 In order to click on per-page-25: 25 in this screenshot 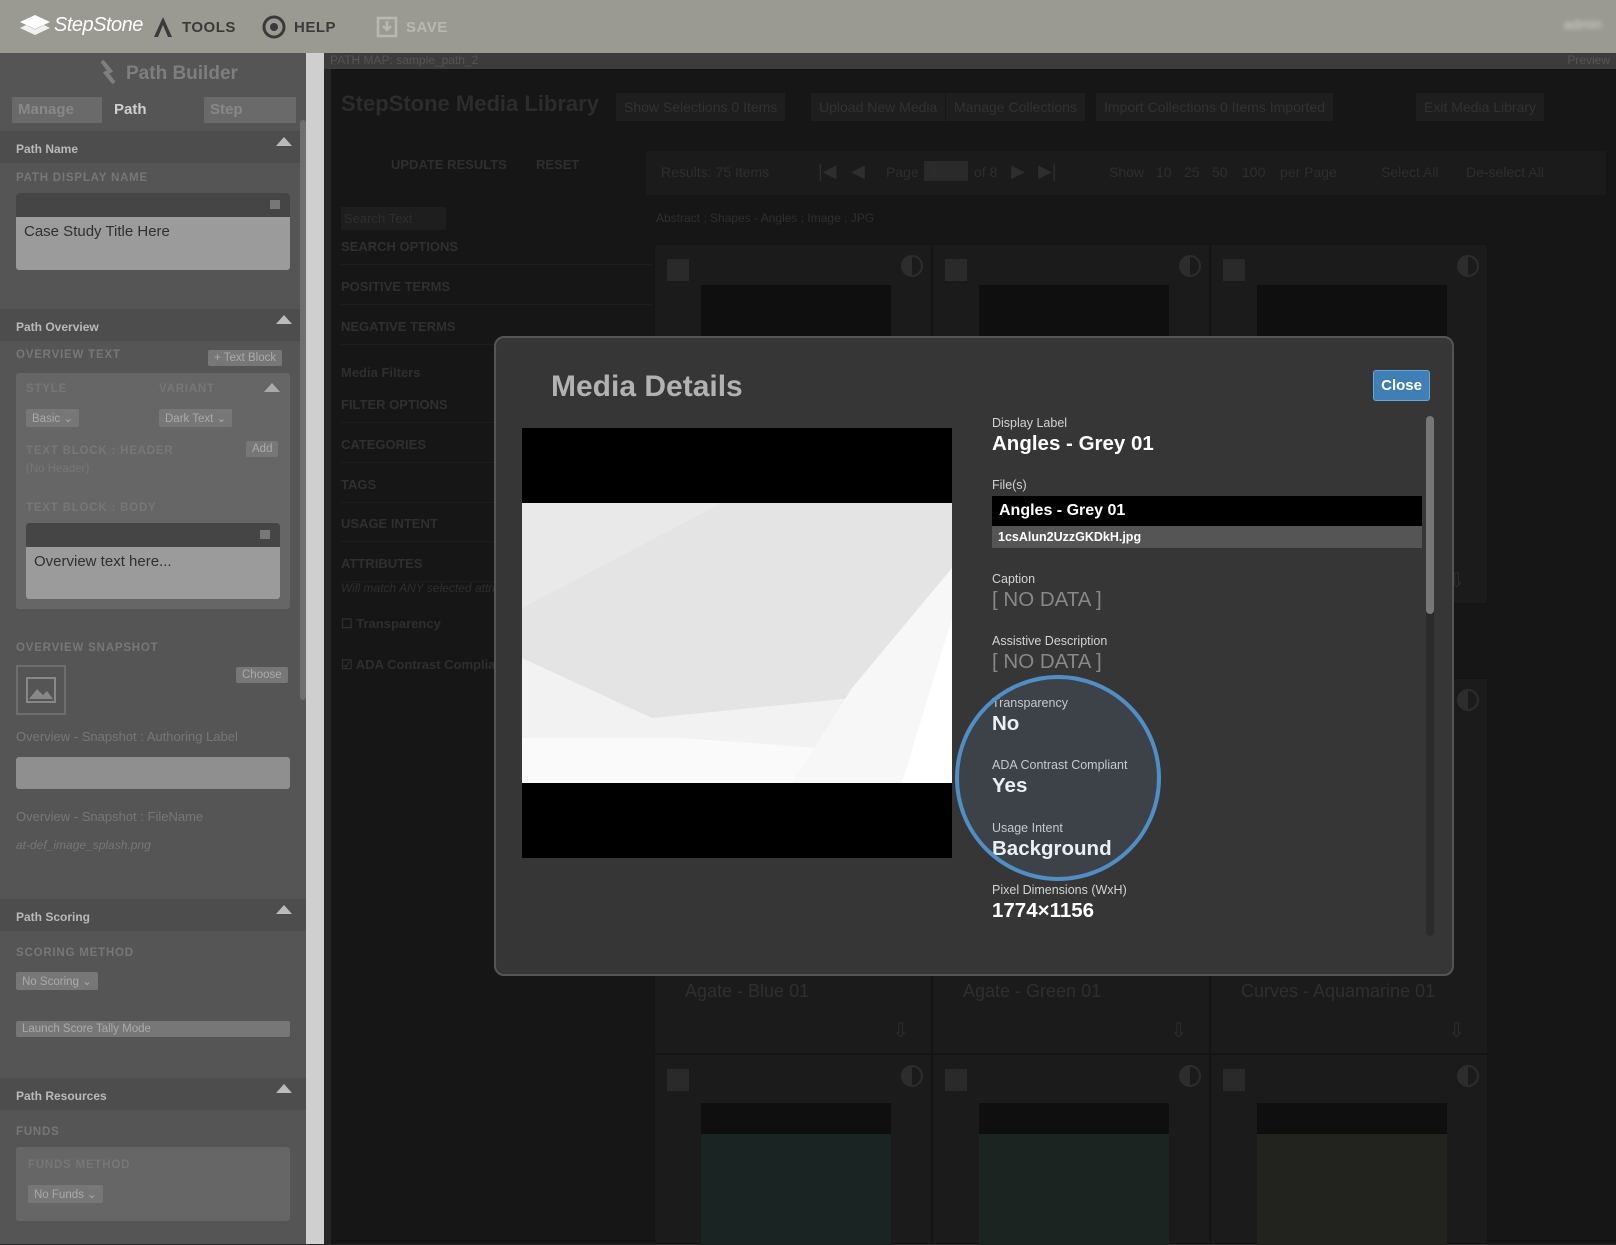, I will do `click(1192, 172)`.